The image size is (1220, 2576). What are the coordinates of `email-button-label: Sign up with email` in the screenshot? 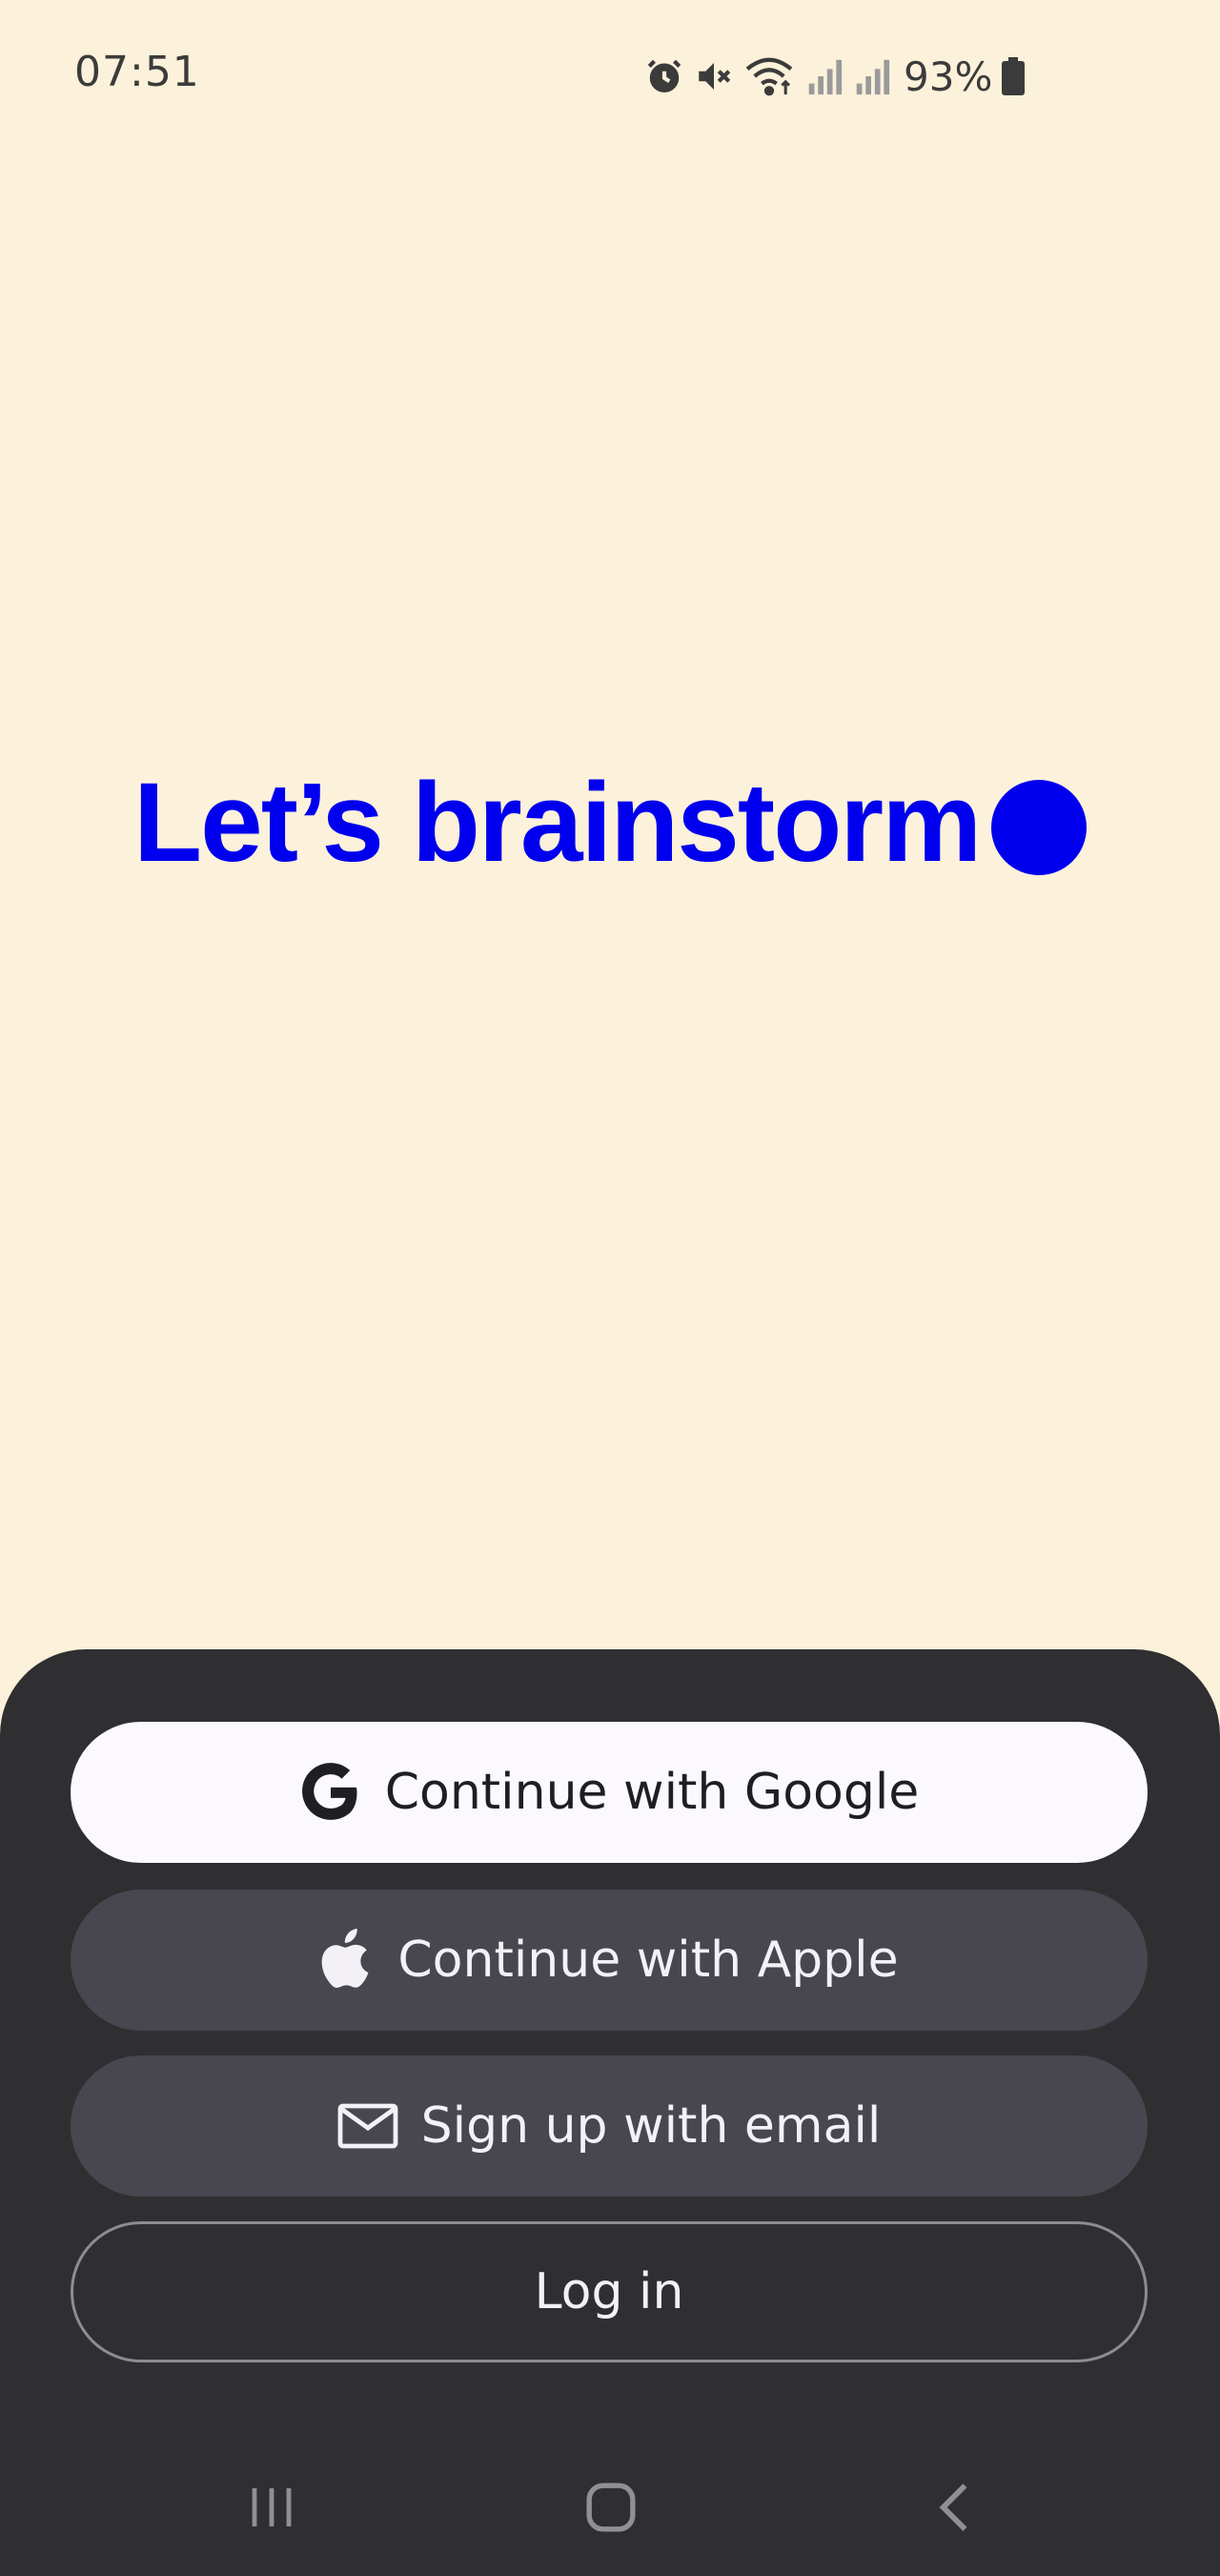 It's located at (651, 2126).